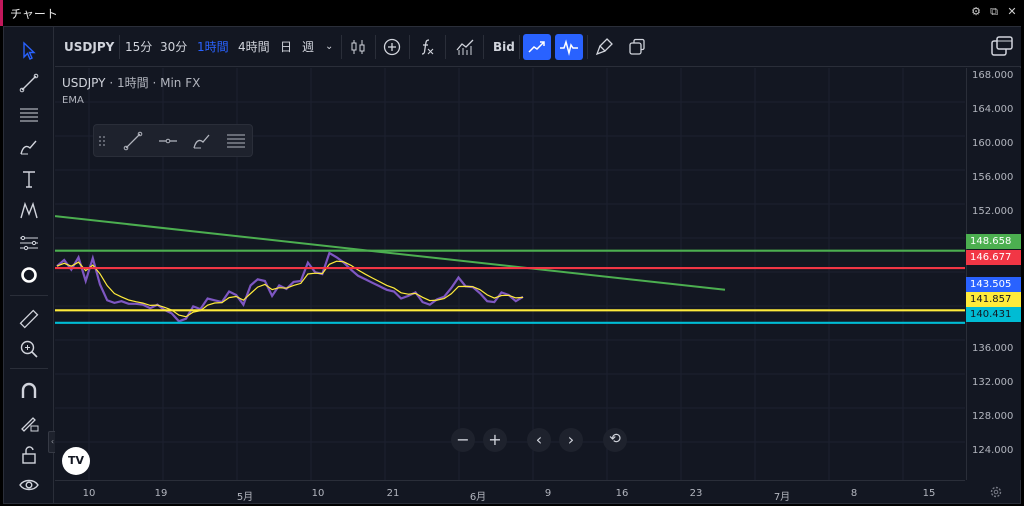 The width and height of the screenshot is (1024, 506). Describe the element at coordinates (393, 493) in the screenshot. I see `time-tick: 21` at that location.